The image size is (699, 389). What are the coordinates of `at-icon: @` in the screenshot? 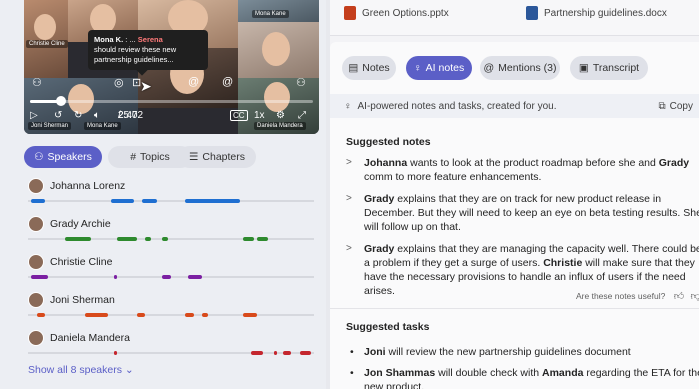 It's located at (489, 68).